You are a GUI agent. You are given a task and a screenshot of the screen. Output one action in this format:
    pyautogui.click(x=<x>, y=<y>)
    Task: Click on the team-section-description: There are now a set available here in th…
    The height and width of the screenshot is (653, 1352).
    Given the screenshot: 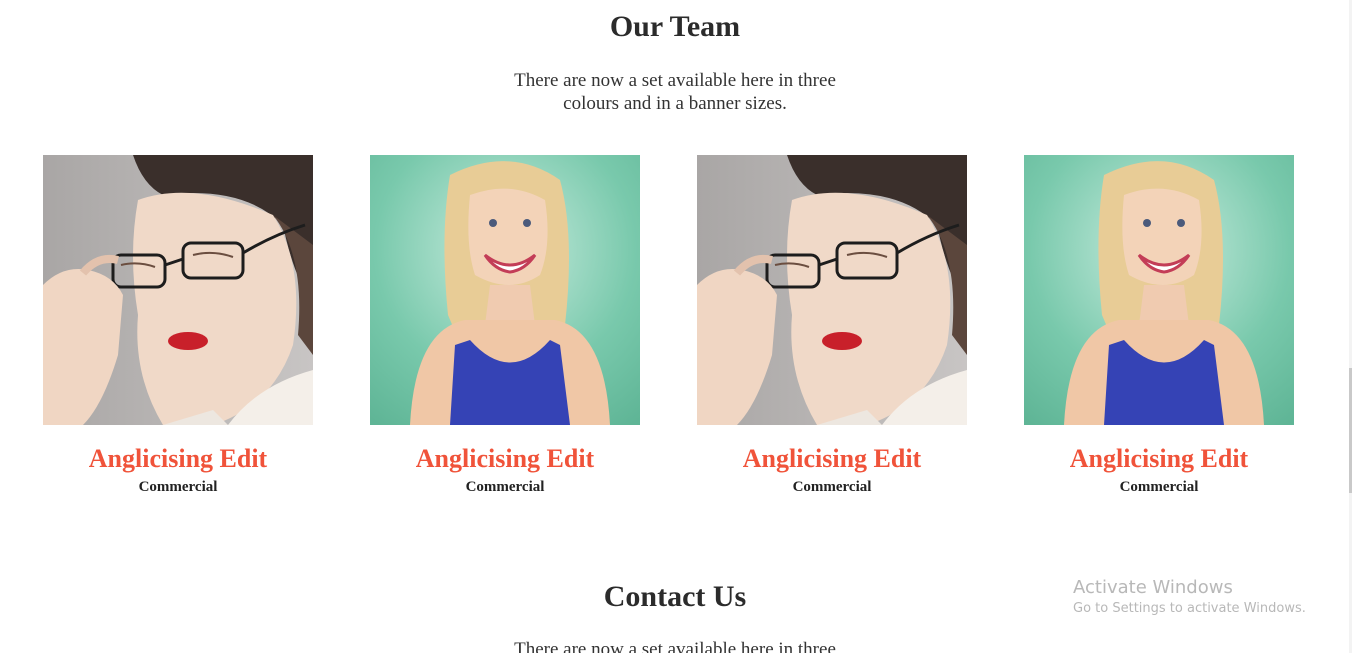 What is the action you would take?
    pyautogui.click(x=675, y=92)
    